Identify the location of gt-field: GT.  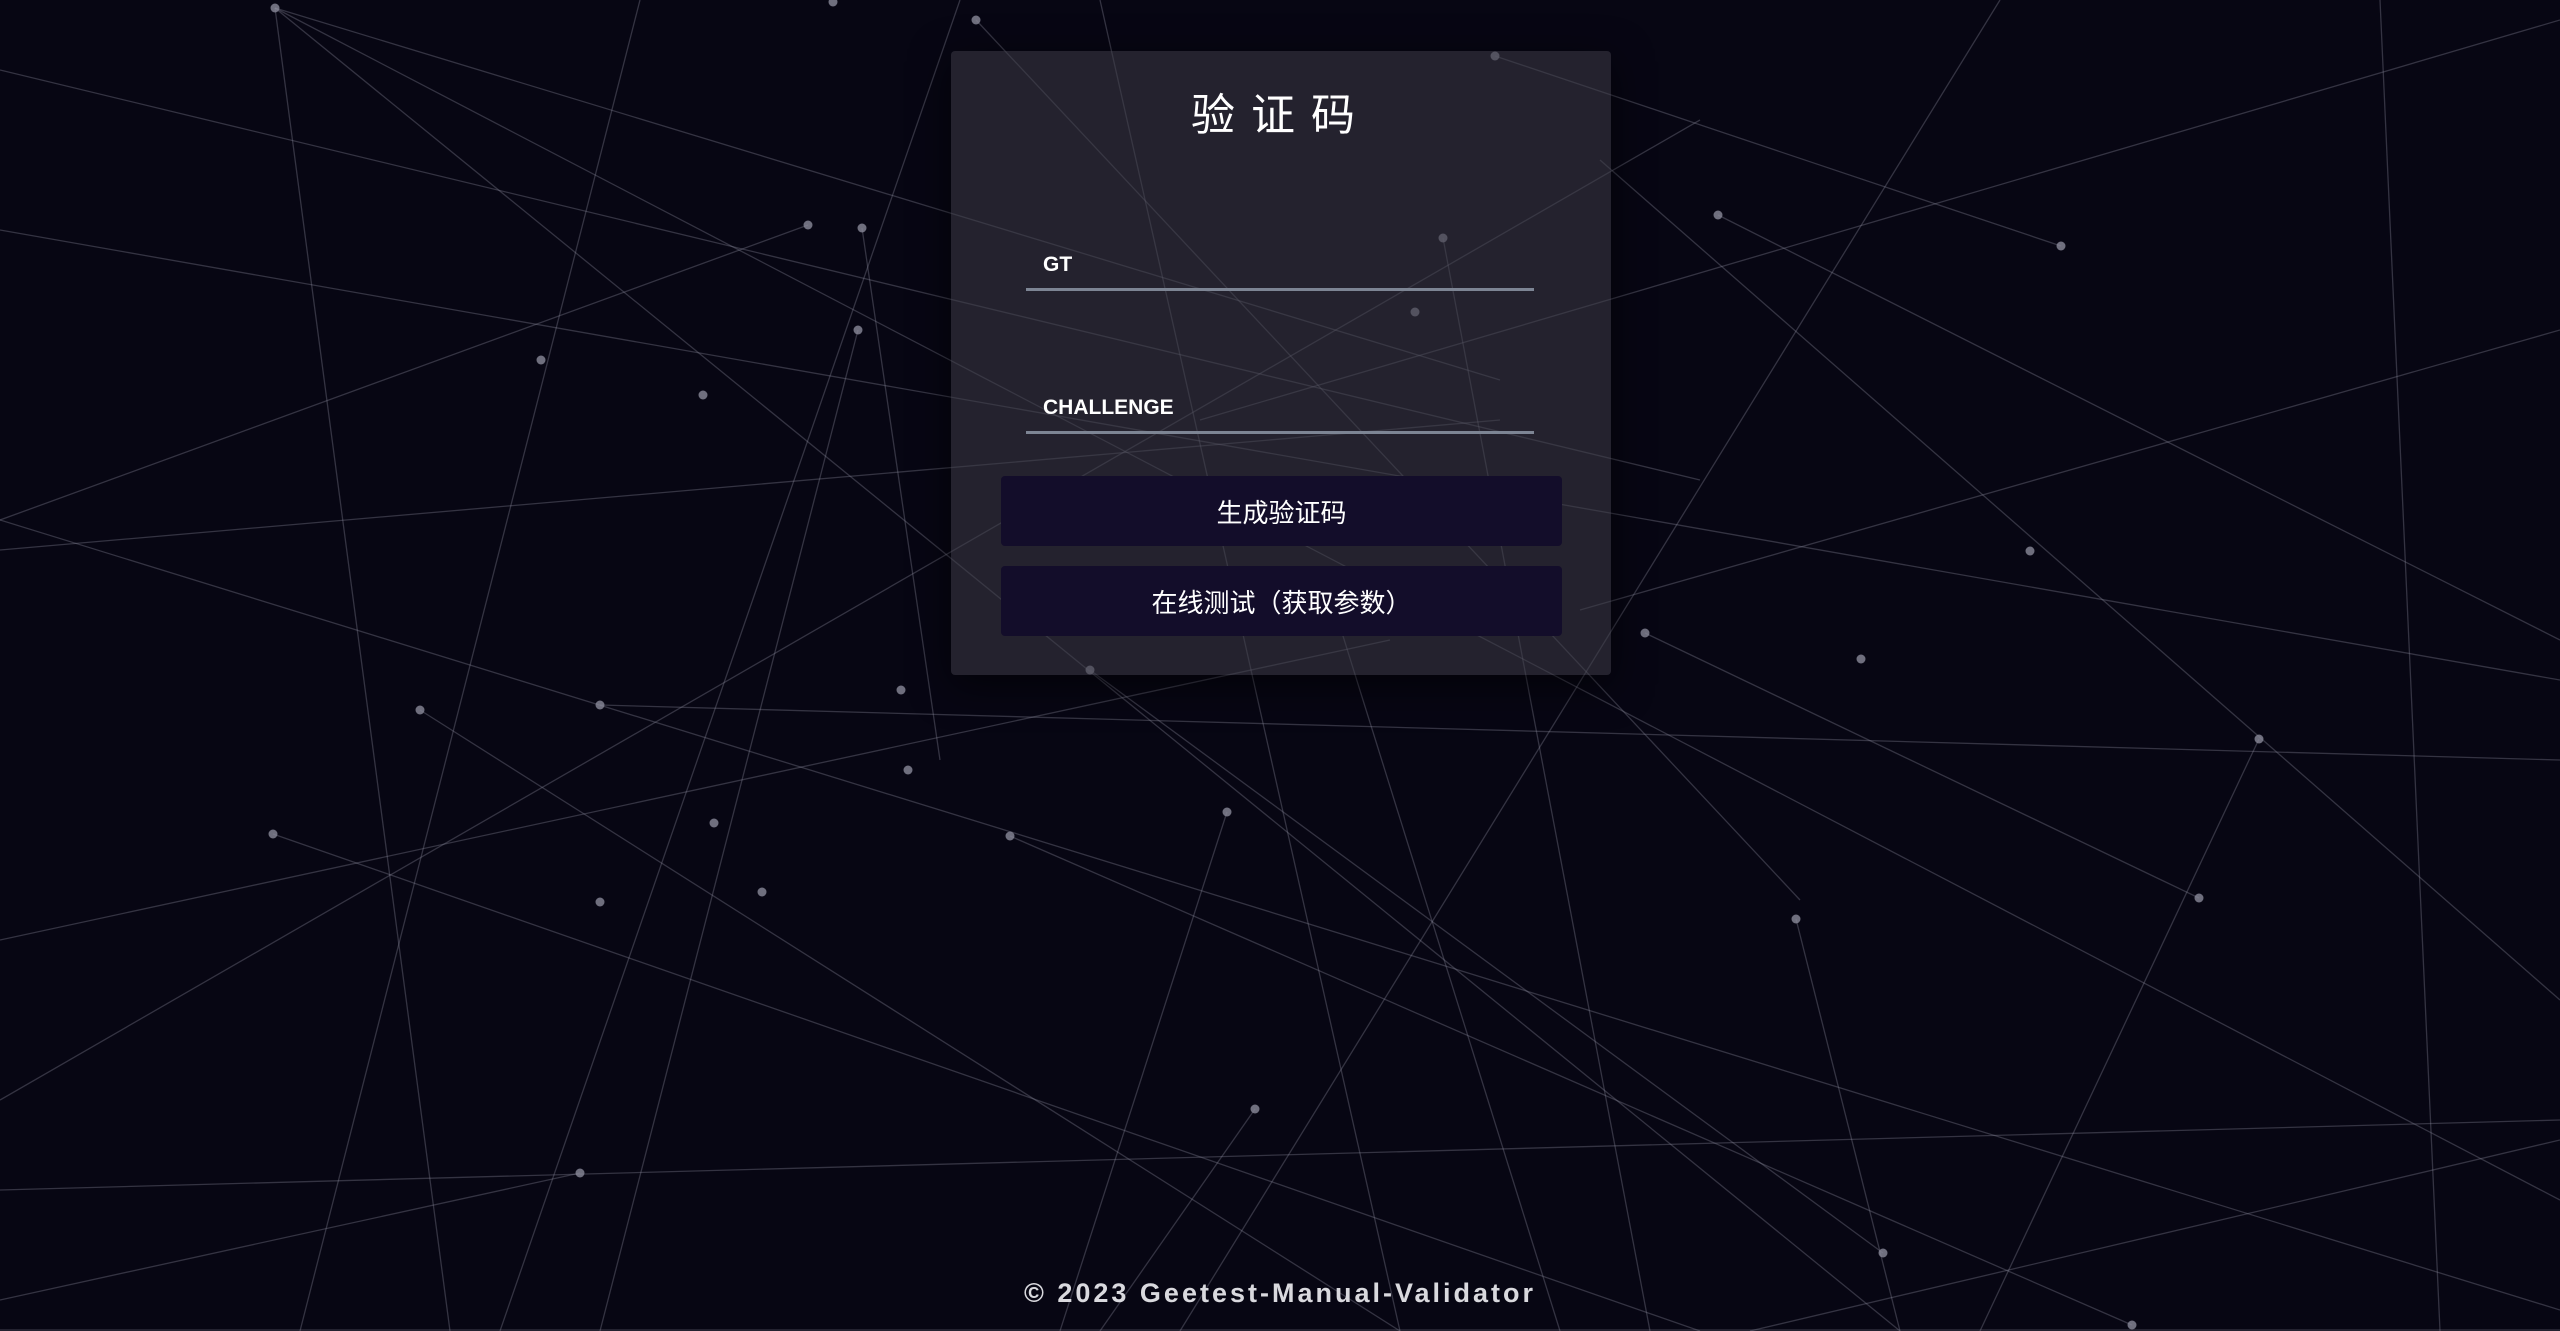
(1280, 266).